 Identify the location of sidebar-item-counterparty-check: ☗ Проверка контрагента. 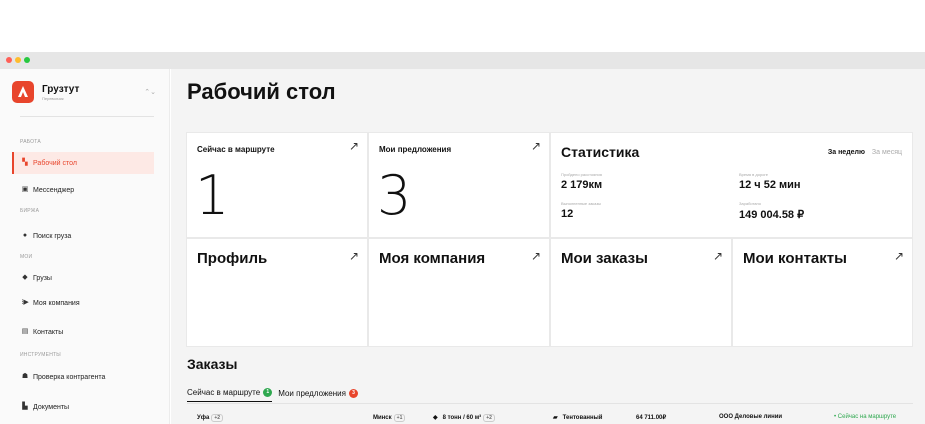
(83, 377).